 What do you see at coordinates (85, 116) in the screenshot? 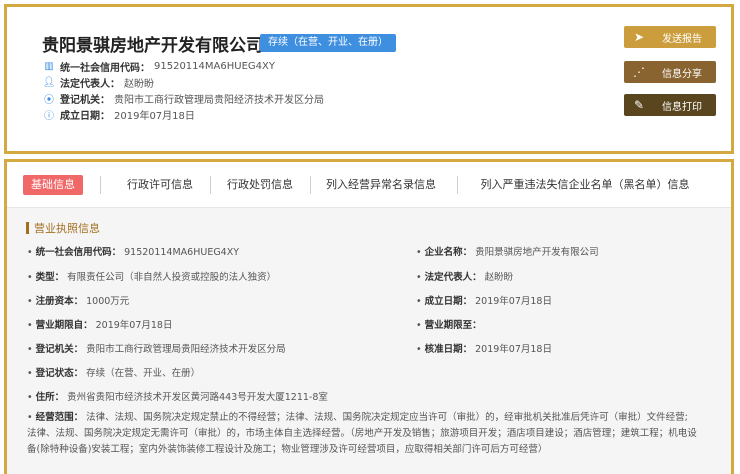
I see `founded-label: 成立日期：` at bounding box center [85, 116].